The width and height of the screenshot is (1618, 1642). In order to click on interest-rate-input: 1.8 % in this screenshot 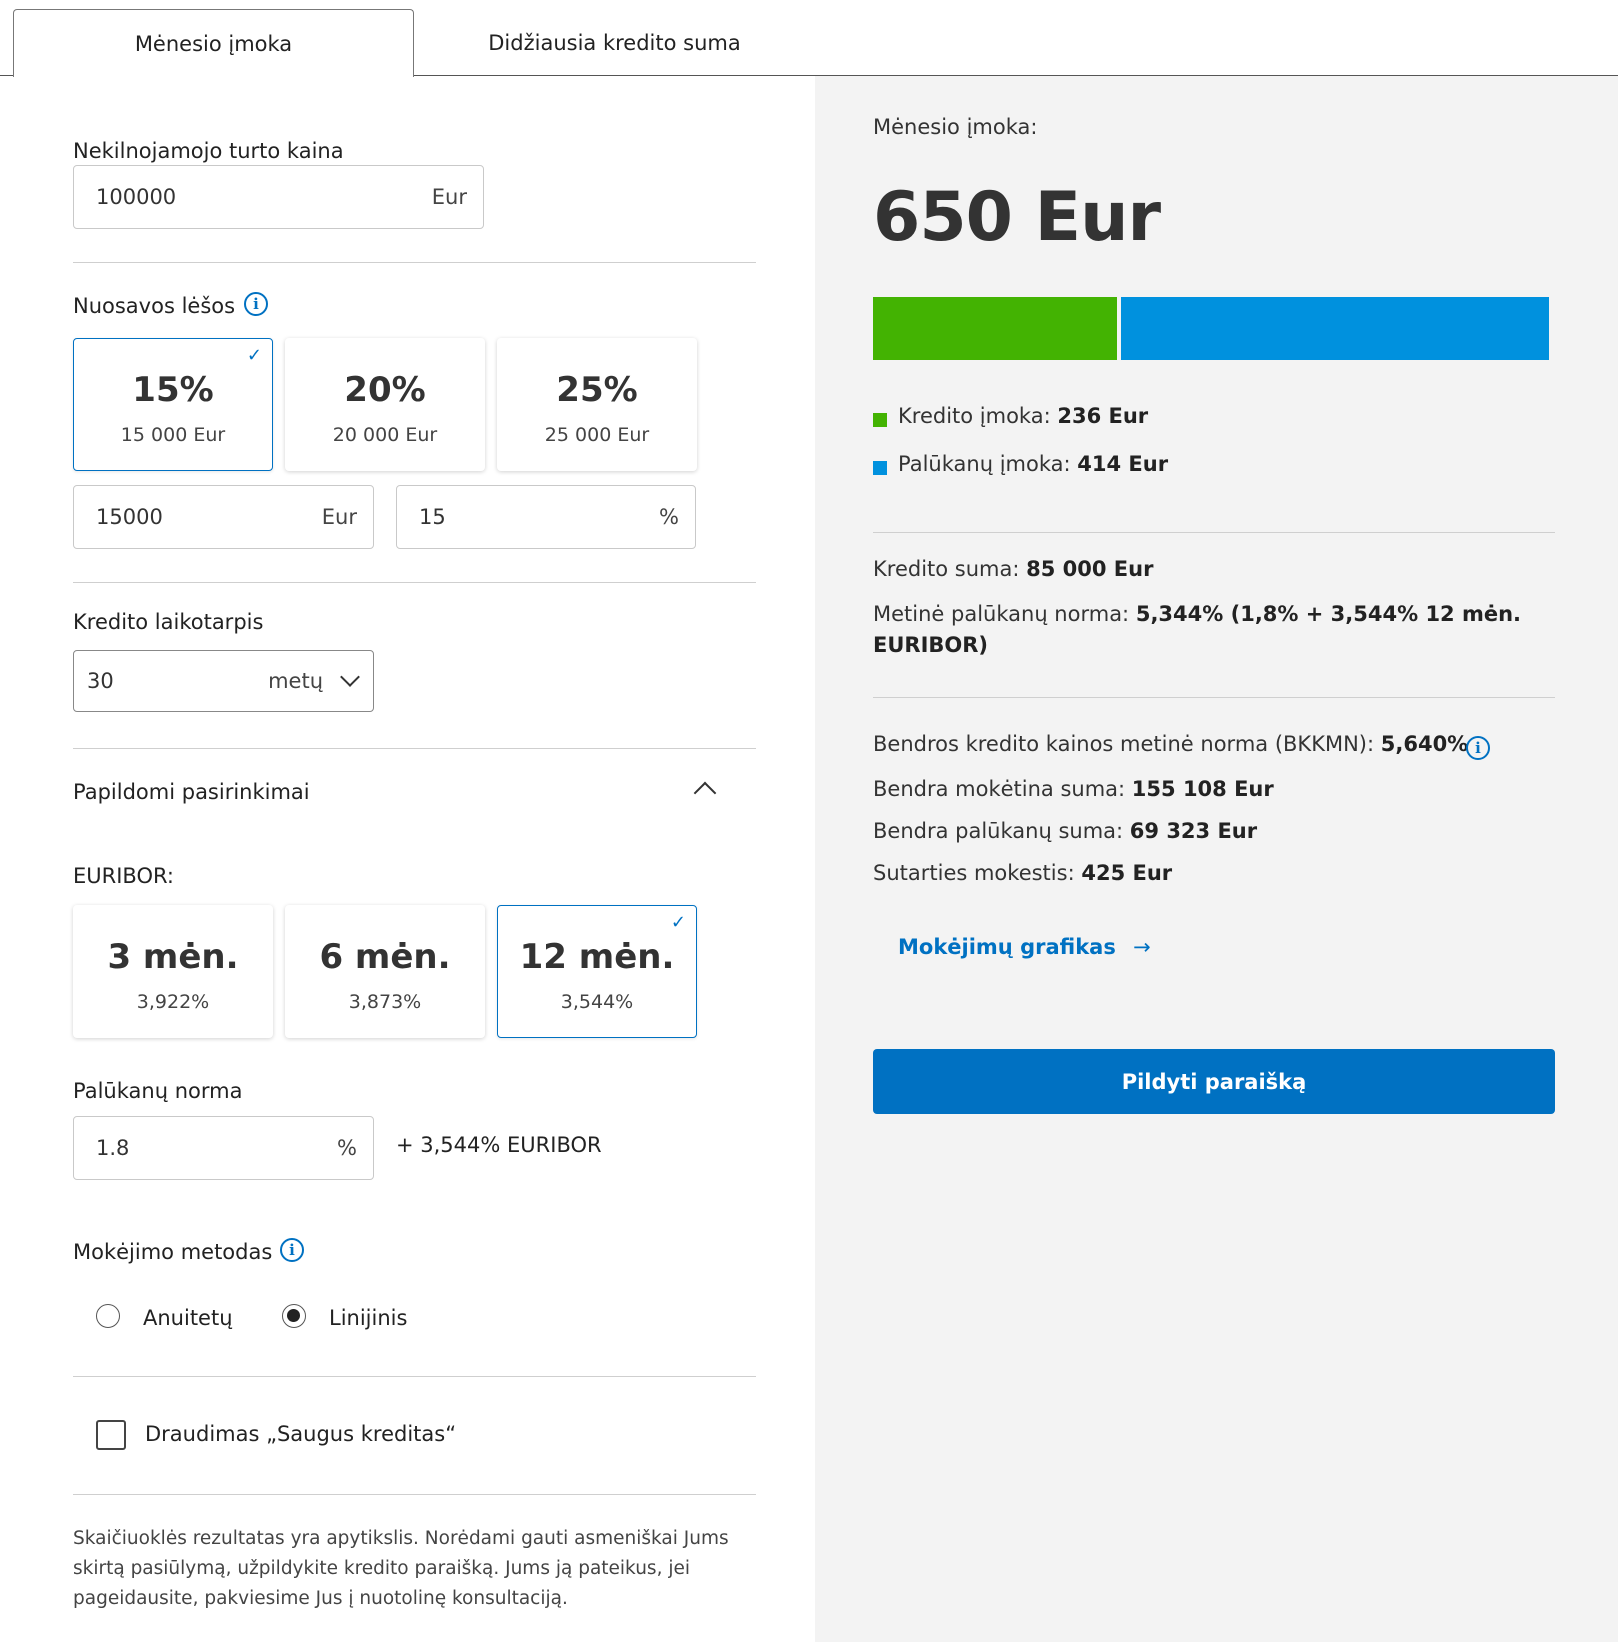, I will do `click(223, 1148)`.